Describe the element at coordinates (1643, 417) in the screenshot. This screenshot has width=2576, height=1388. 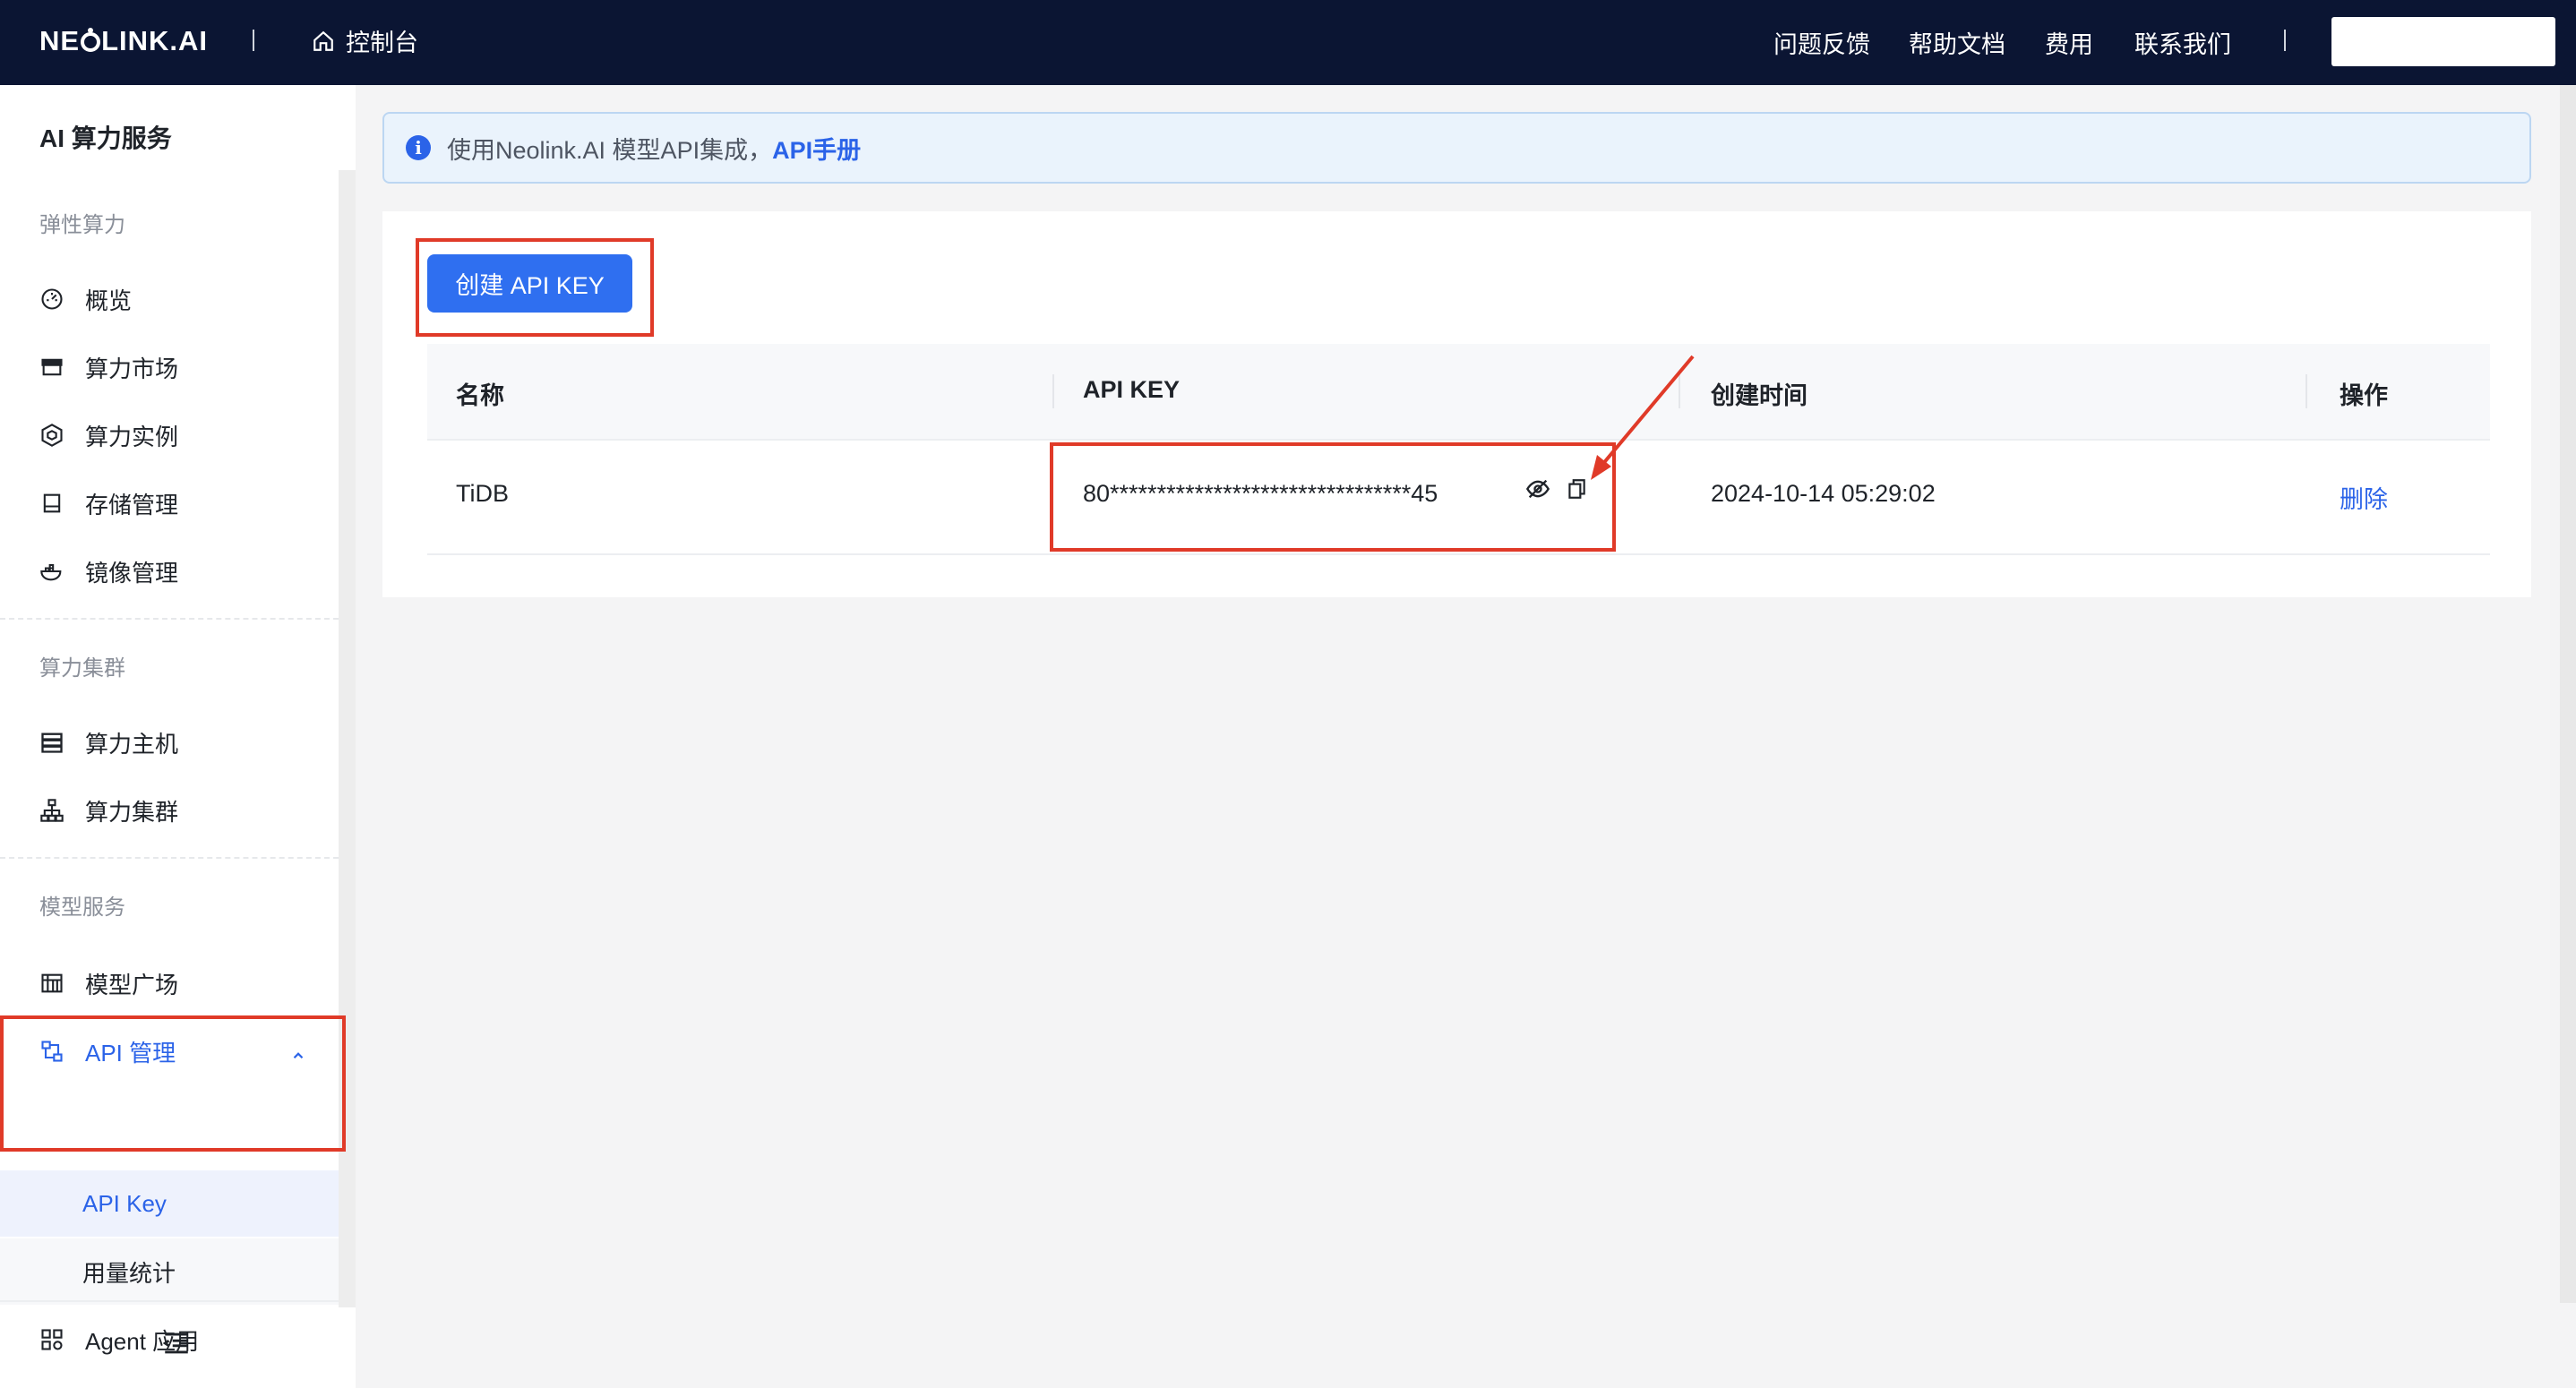
I see `annotation-arrow` at that location.